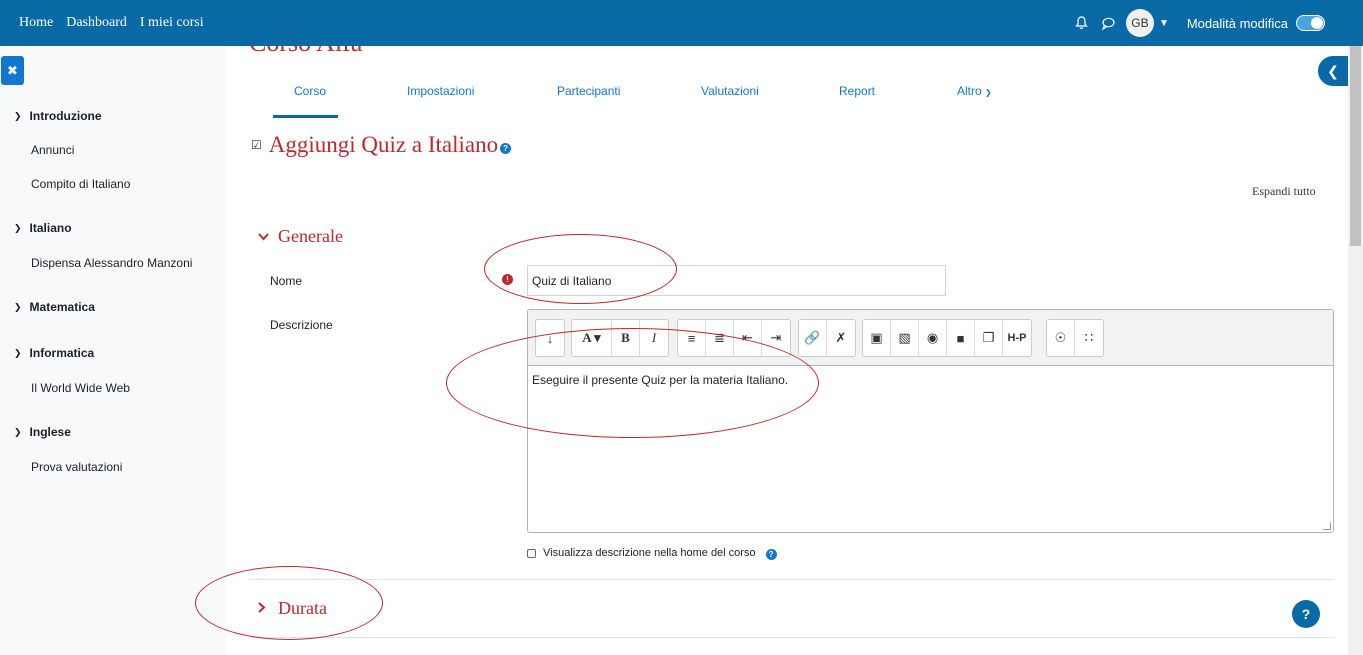 This screenshot has height=655, width=1363. Describe the element at coordinates (310, 236) in the screenshot. I see `fieldset-title: Generale` at that location.